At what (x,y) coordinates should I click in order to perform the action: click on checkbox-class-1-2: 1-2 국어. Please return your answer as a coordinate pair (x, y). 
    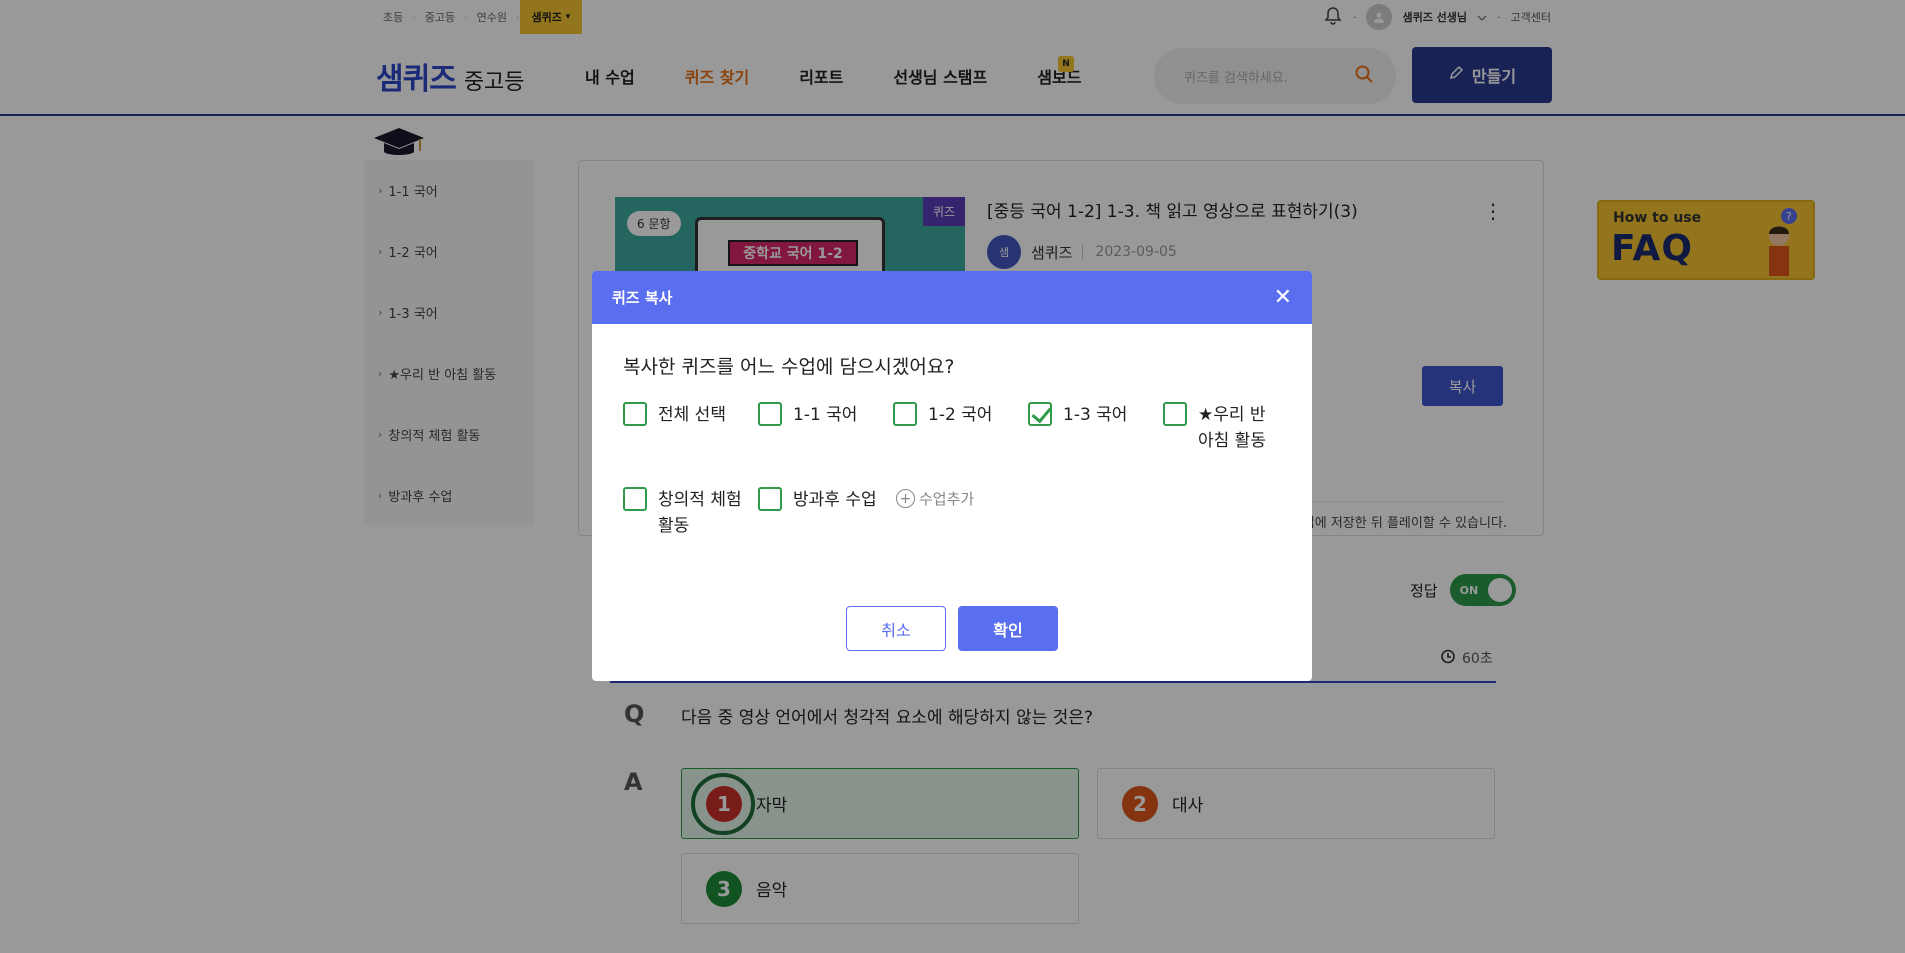
    Looking at the image, I should click on (942, 415).